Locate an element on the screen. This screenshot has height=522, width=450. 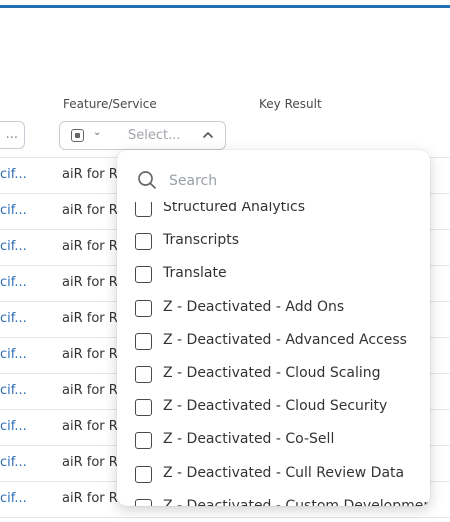
option-label: Z - Deactivated - Advanced Access is located at coordinates (285, 339).